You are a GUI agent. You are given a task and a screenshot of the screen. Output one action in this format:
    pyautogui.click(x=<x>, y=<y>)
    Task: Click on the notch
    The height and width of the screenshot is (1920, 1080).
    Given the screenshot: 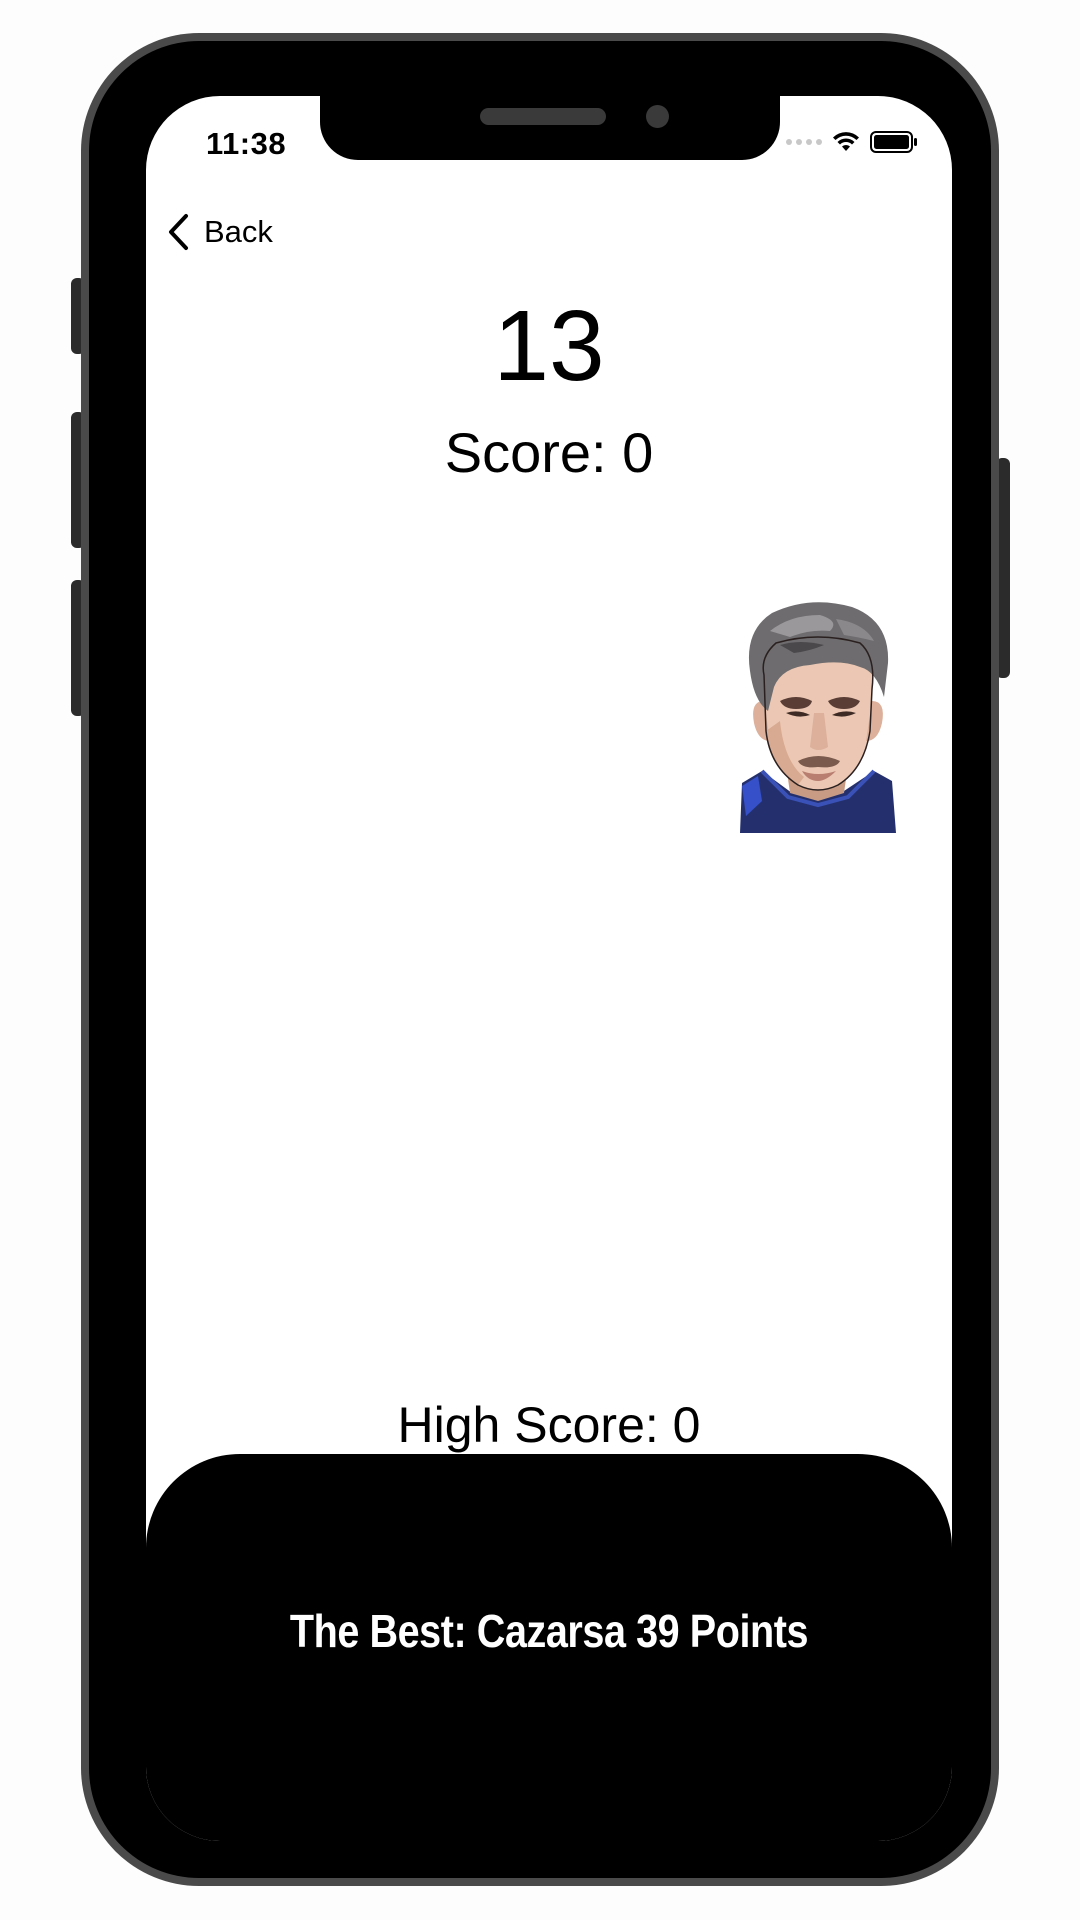 What is the action you would take?
    pyautogui.click(x=550, y=128)
    